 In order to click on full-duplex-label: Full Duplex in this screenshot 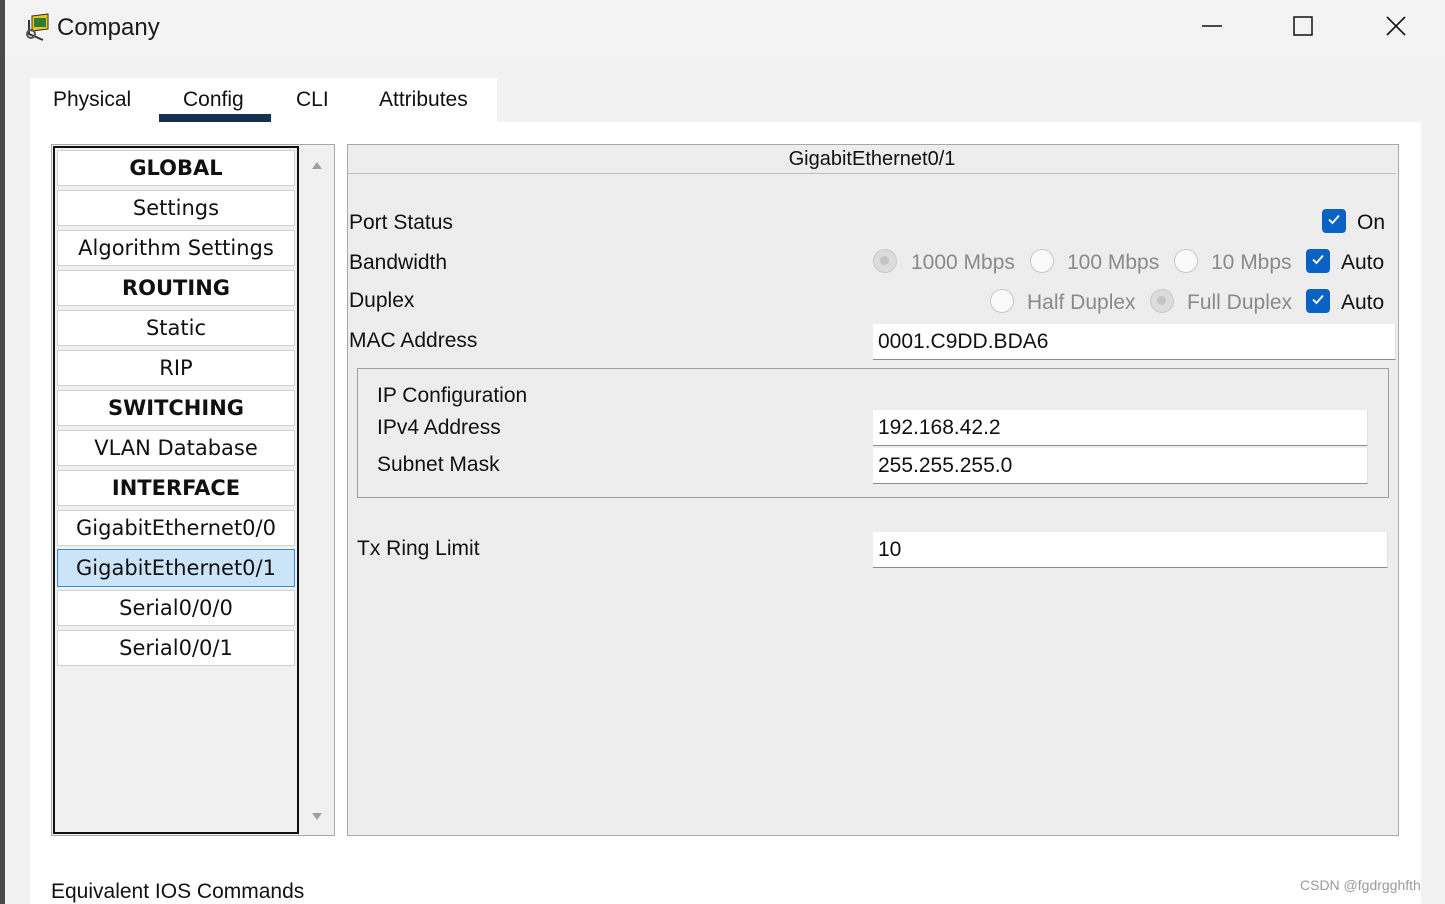, I will do `click(1240, 302)`.